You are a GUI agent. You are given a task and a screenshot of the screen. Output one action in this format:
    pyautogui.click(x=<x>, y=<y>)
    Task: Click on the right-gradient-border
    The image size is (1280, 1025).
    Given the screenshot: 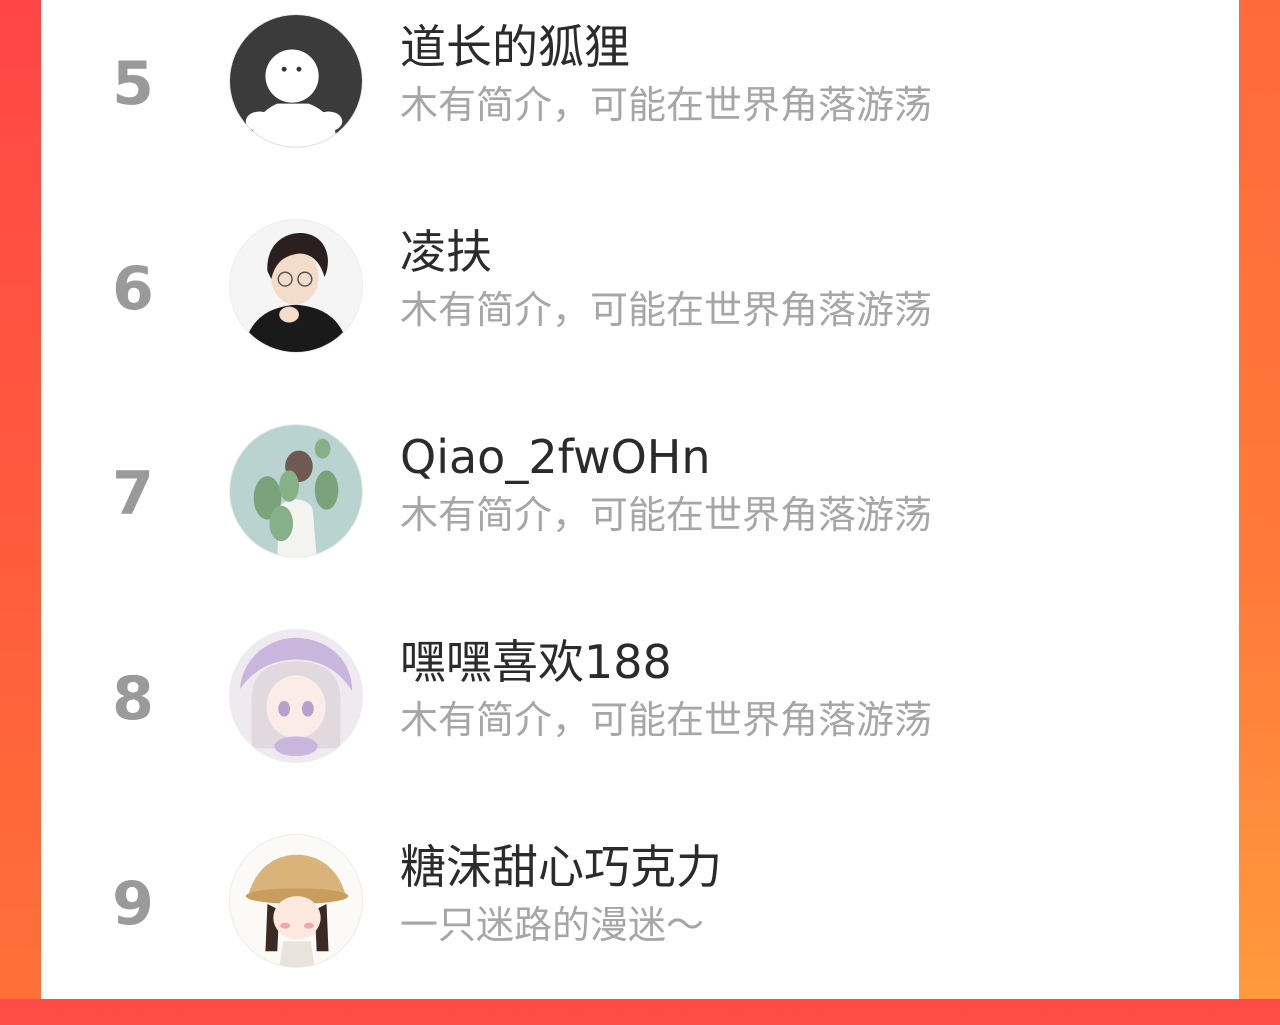 What is the action you would take?
    pyautogui.click(x=1259, y=499)
    